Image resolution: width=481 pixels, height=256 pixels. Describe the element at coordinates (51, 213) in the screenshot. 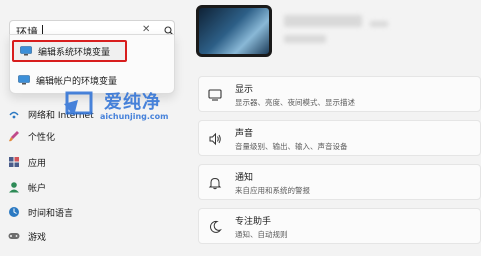

I see `nav-label: 时间和语言` at that location.